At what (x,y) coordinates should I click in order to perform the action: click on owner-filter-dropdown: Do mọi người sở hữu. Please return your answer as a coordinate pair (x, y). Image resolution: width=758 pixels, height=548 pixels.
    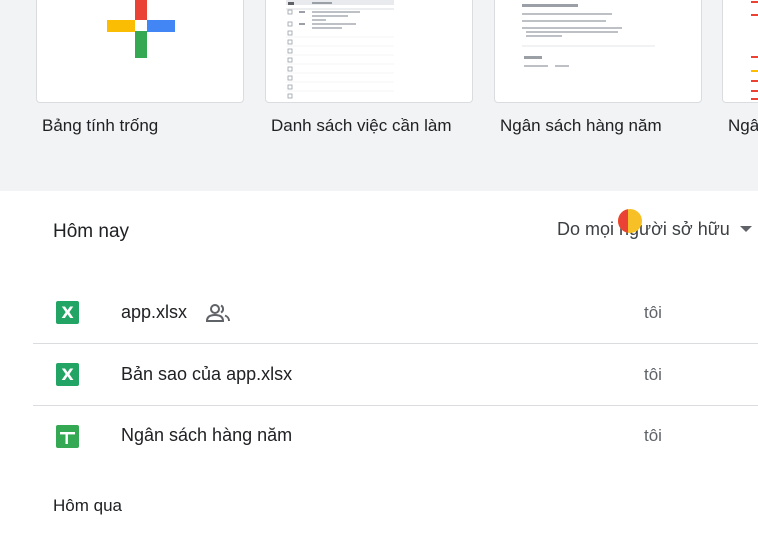
    Looking at the image, I should click on (654, 229).